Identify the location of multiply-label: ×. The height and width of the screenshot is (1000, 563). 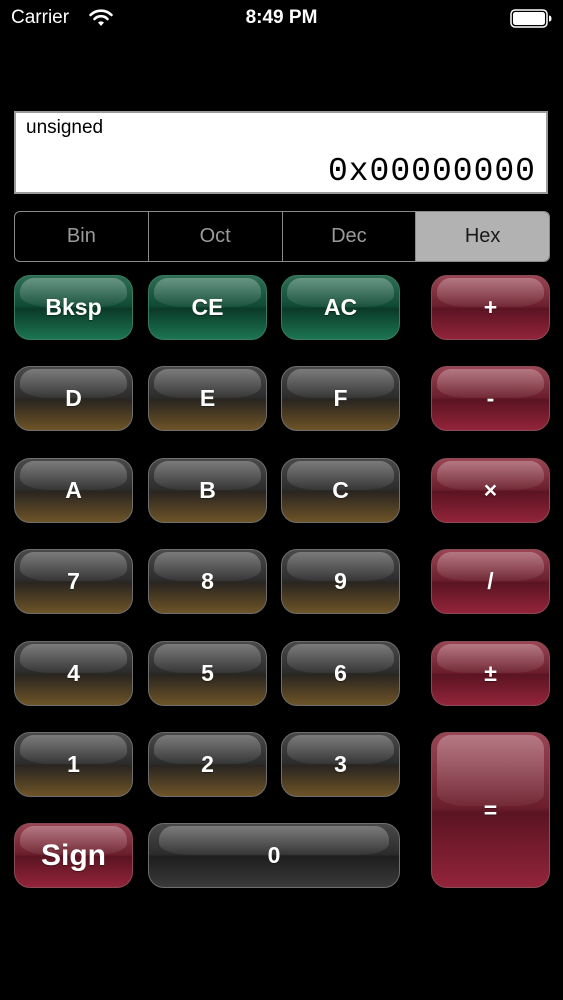
(490, 490).